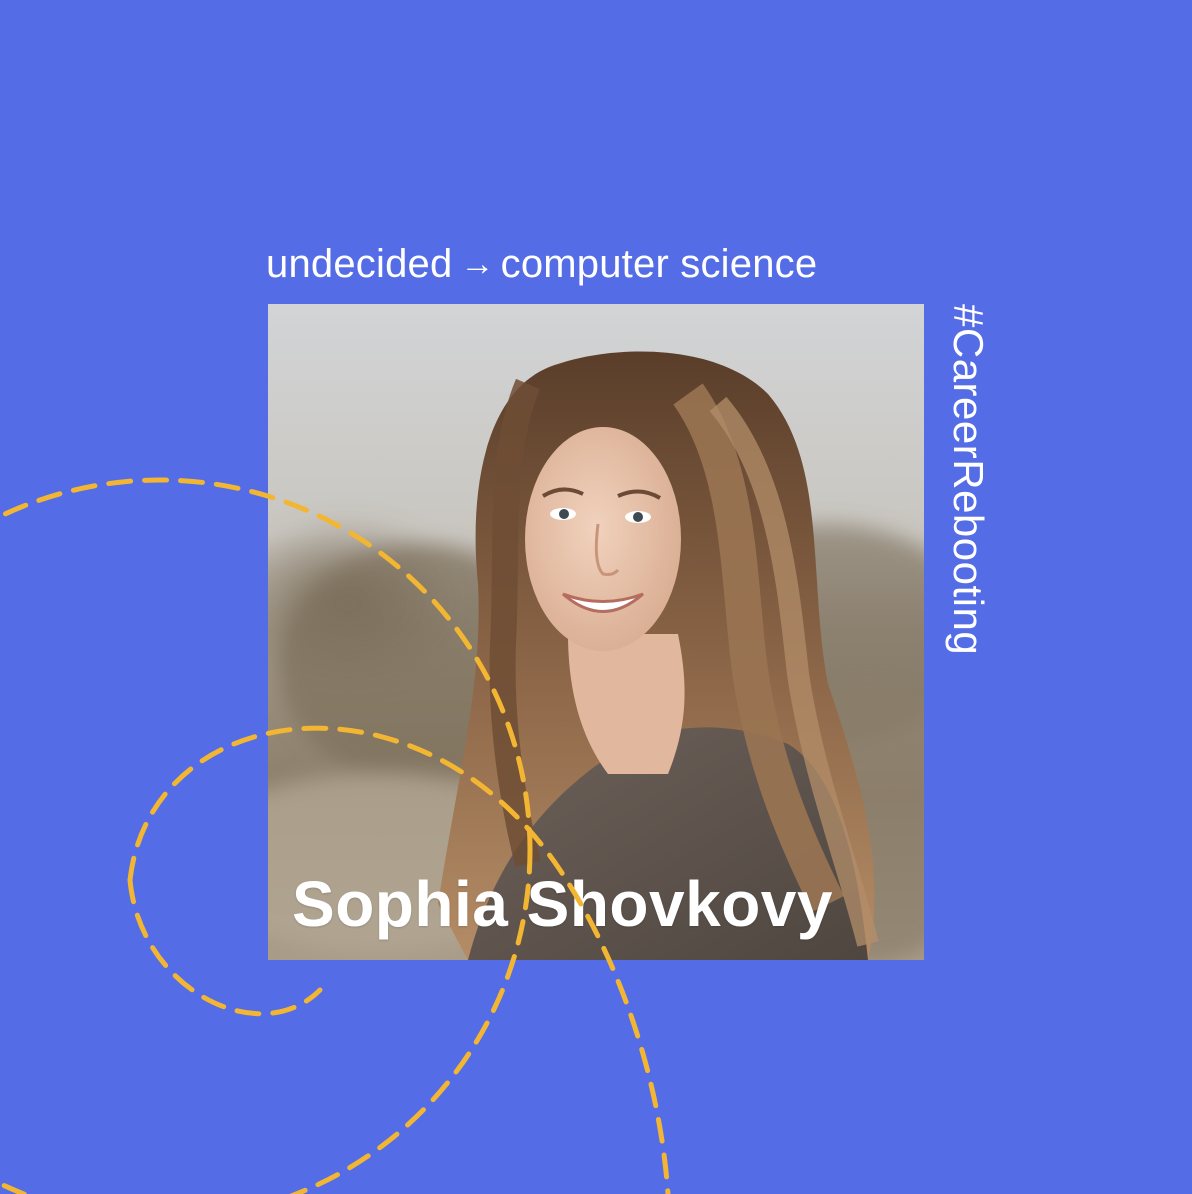  I want to click on hashtag-container: #CareerRebooting, so click(968, 499).